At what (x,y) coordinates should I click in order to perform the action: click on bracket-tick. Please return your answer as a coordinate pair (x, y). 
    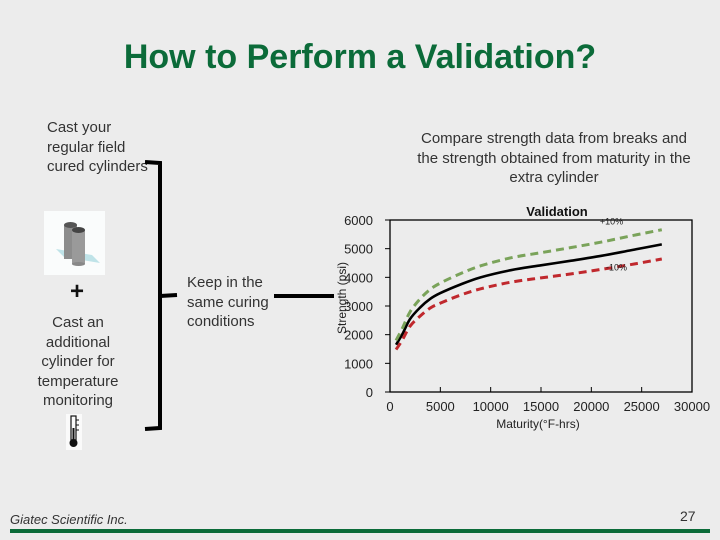
    Looking at the image, I should click on (168, 295).